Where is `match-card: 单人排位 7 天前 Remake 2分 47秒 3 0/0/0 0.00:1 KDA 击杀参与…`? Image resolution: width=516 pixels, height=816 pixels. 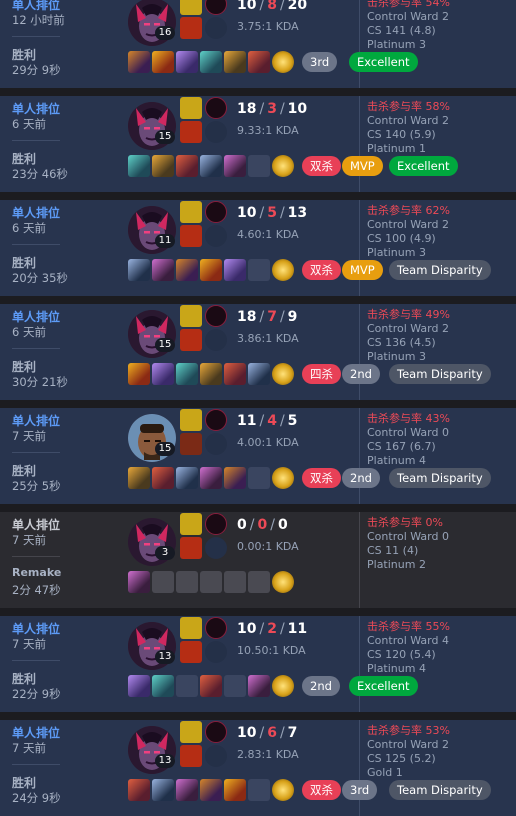
match-card: 单人排位 7 天前 Remake 2分 47秒 3 0/0/0 0.00:1 KDA 击杀参与… is located at coordinates (258, 560).